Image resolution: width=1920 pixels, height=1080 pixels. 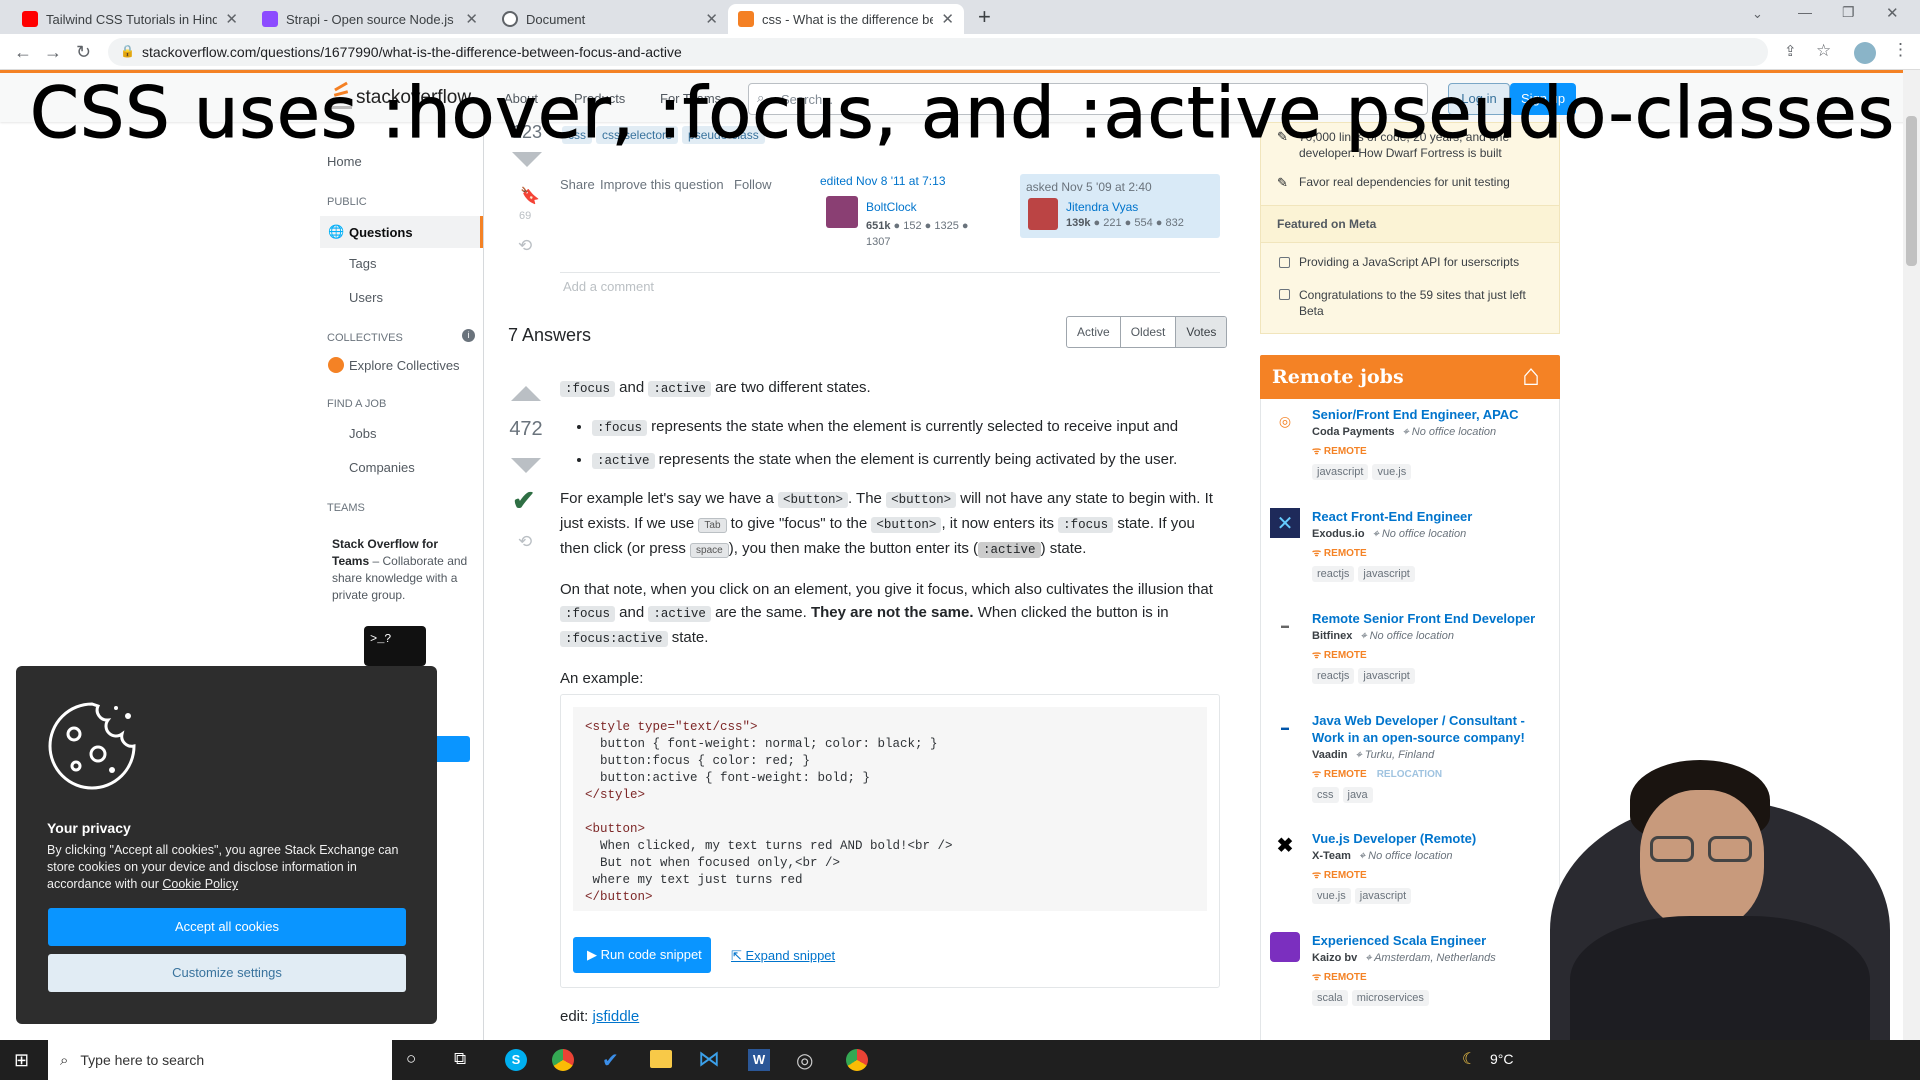 I want to click on tag: java, so click(x=1357, y=795).